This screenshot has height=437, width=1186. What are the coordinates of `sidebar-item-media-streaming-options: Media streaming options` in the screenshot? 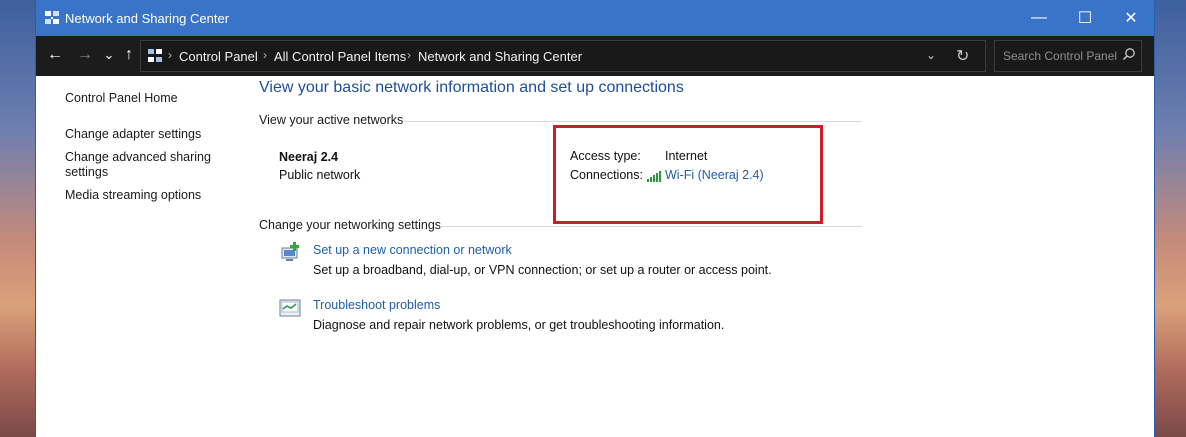 It's located at (133, 195).